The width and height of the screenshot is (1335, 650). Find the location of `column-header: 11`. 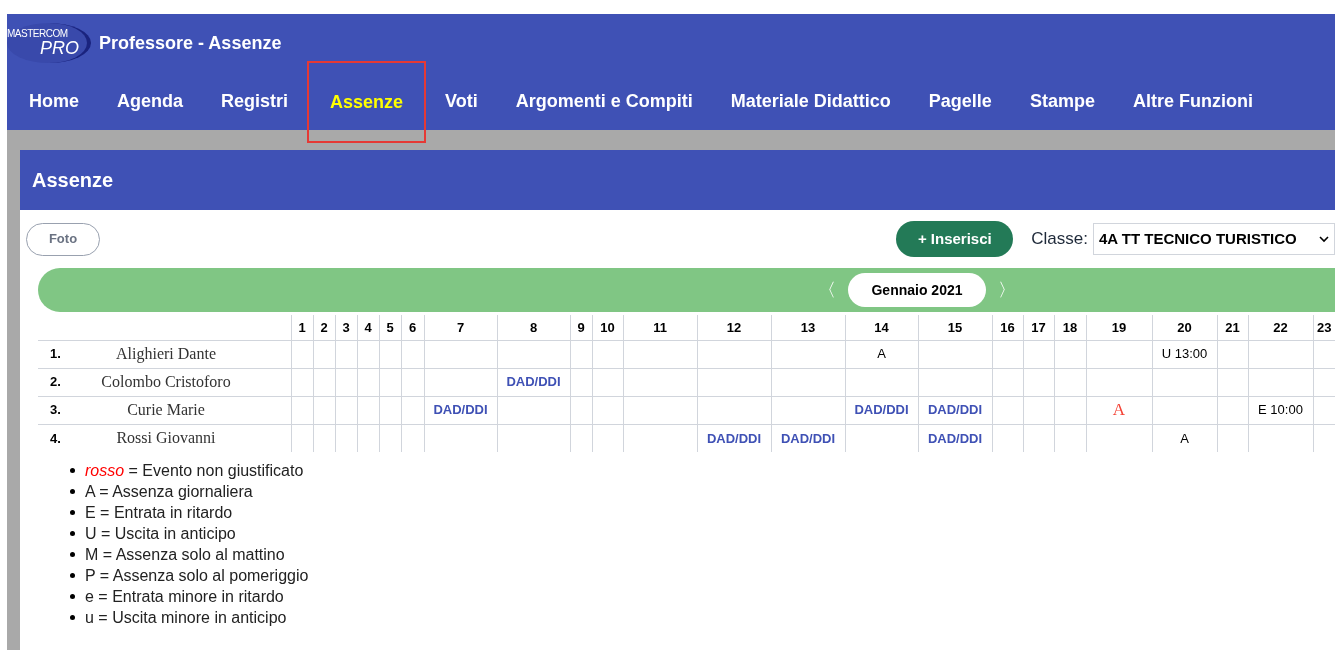

column-header: 11 is located at coordinates (660, 327).